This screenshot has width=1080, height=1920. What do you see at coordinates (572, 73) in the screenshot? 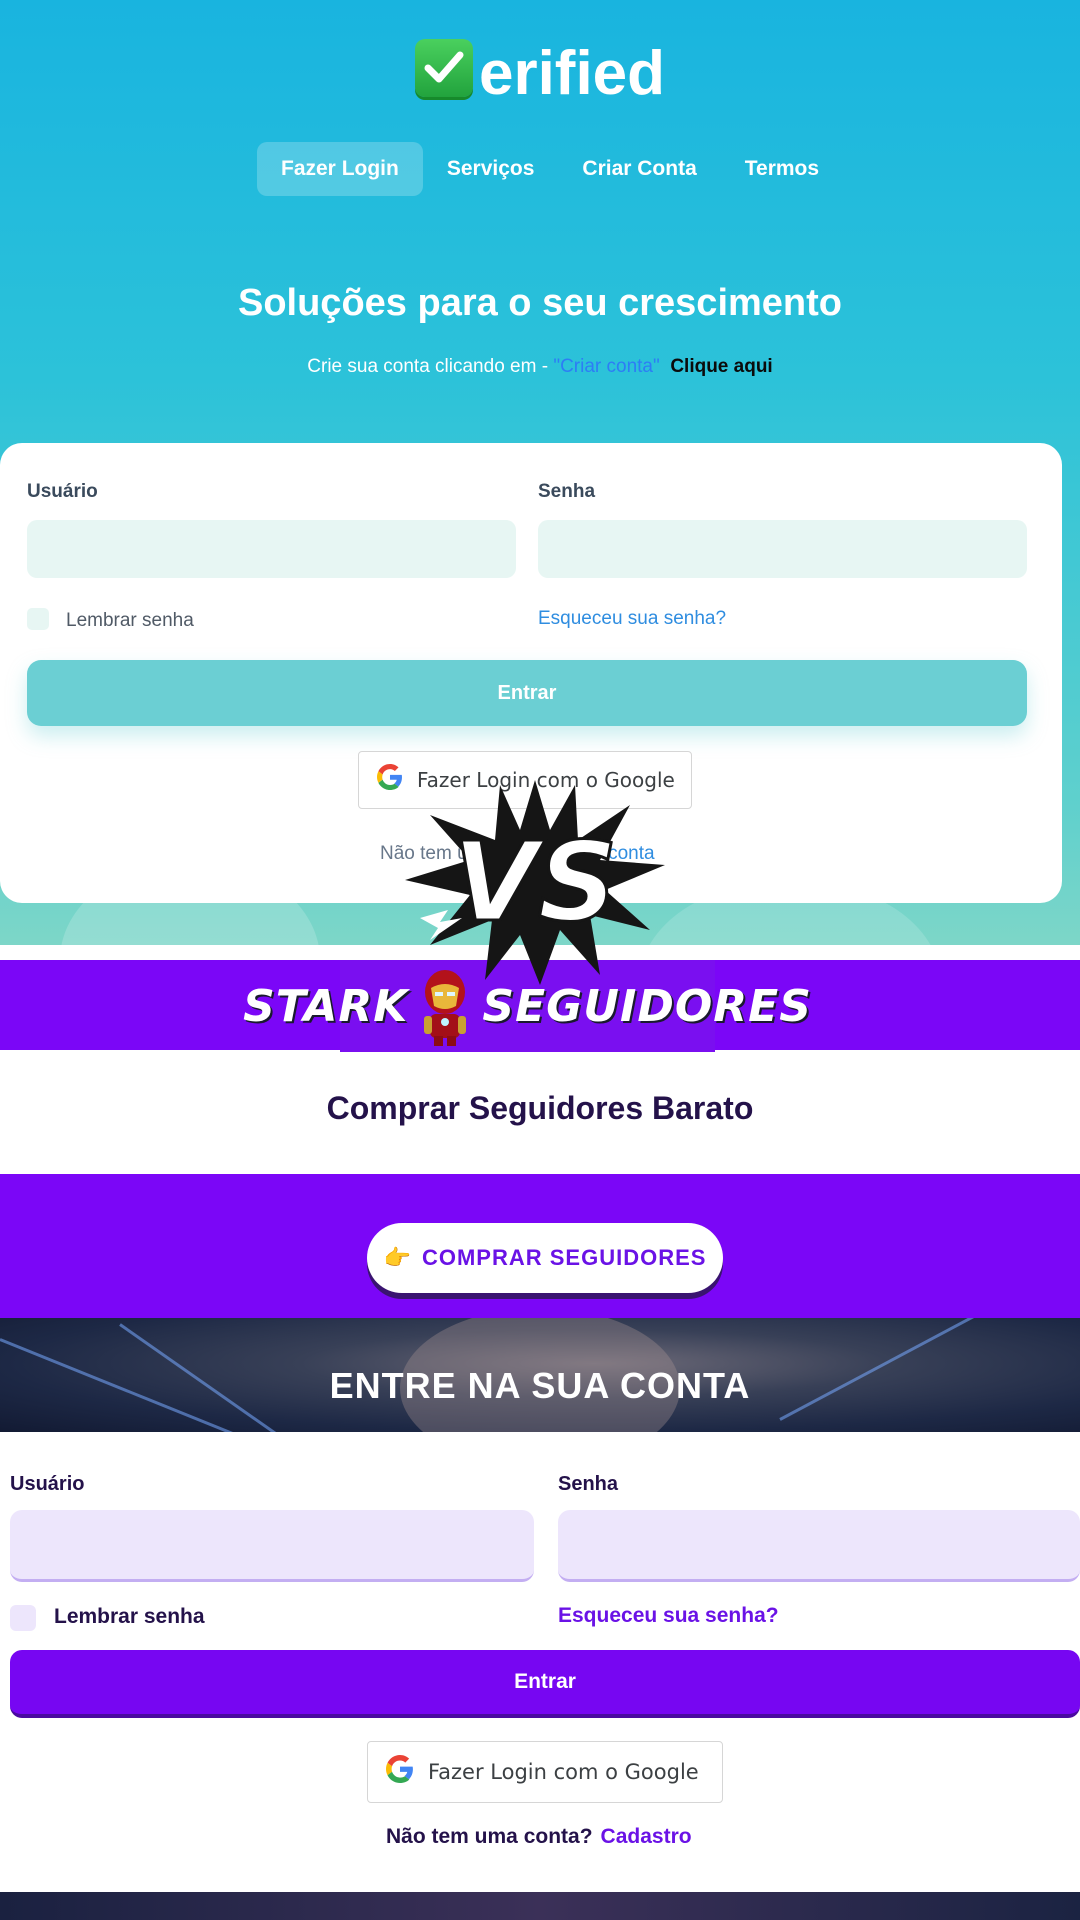
I see `brand-name: erified` at bounding box center [572, 73].